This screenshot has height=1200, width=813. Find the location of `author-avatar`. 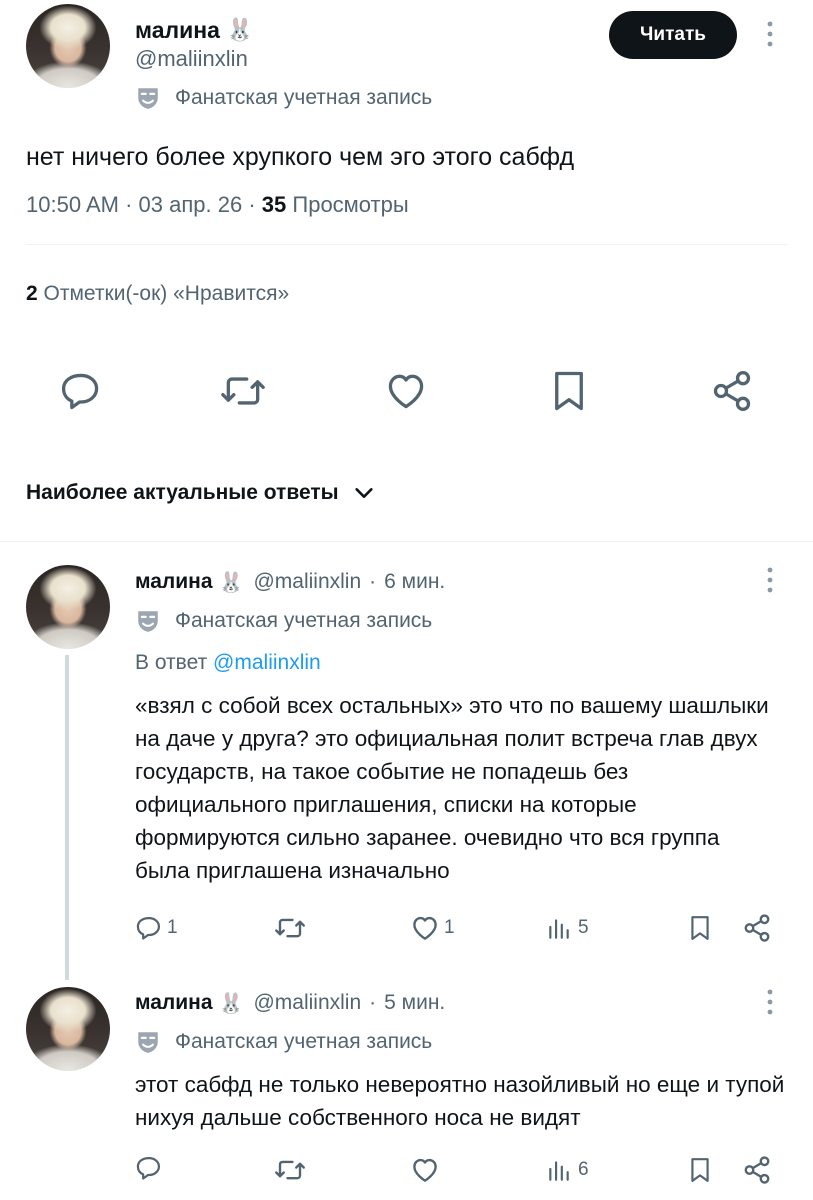

author-avatar is located at coordinates (68, 46).